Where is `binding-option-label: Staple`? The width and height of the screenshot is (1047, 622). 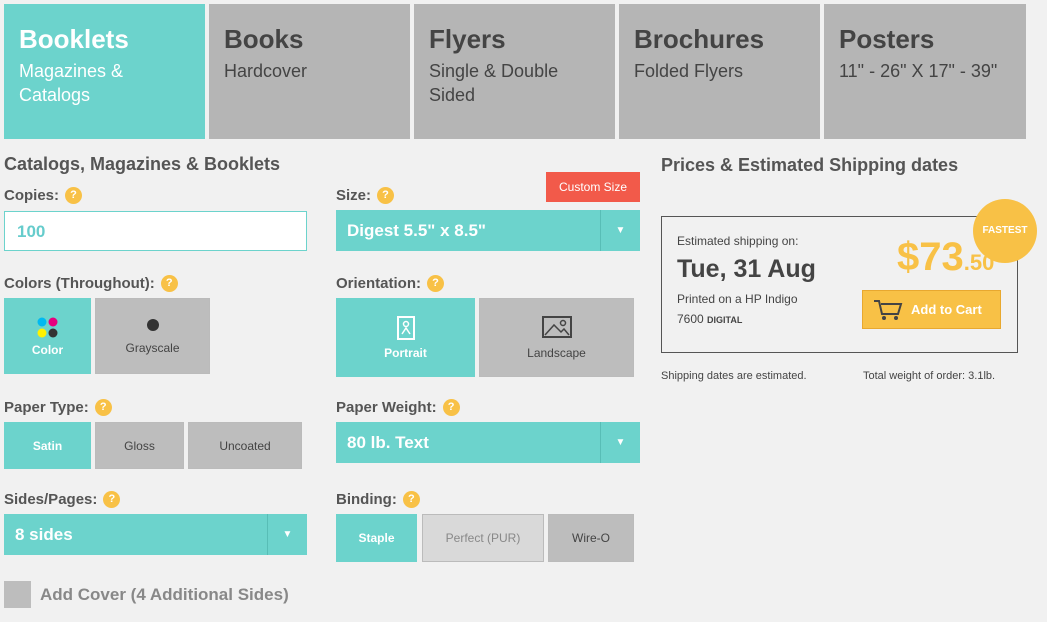 binding-option-label: Staple is located at coordinates (376, 538).